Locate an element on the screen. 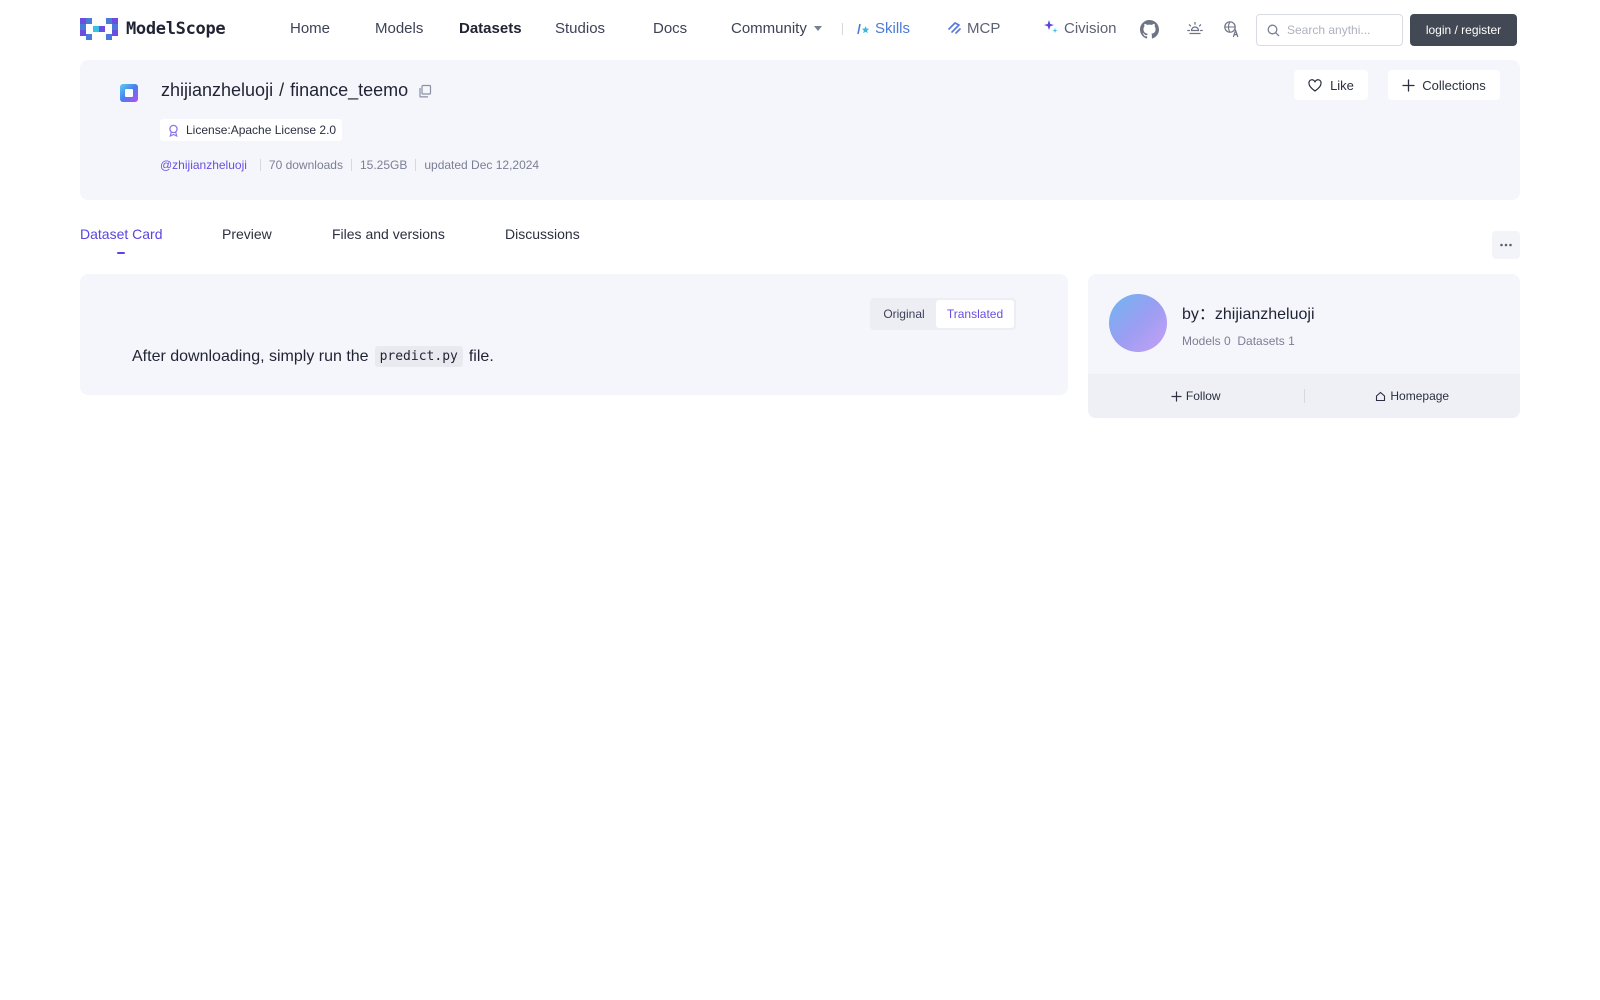 Image resolution: width=1600 pixels, height=1000 pixels. nav-skills-label: Skills is located at coordinates (893, 28).